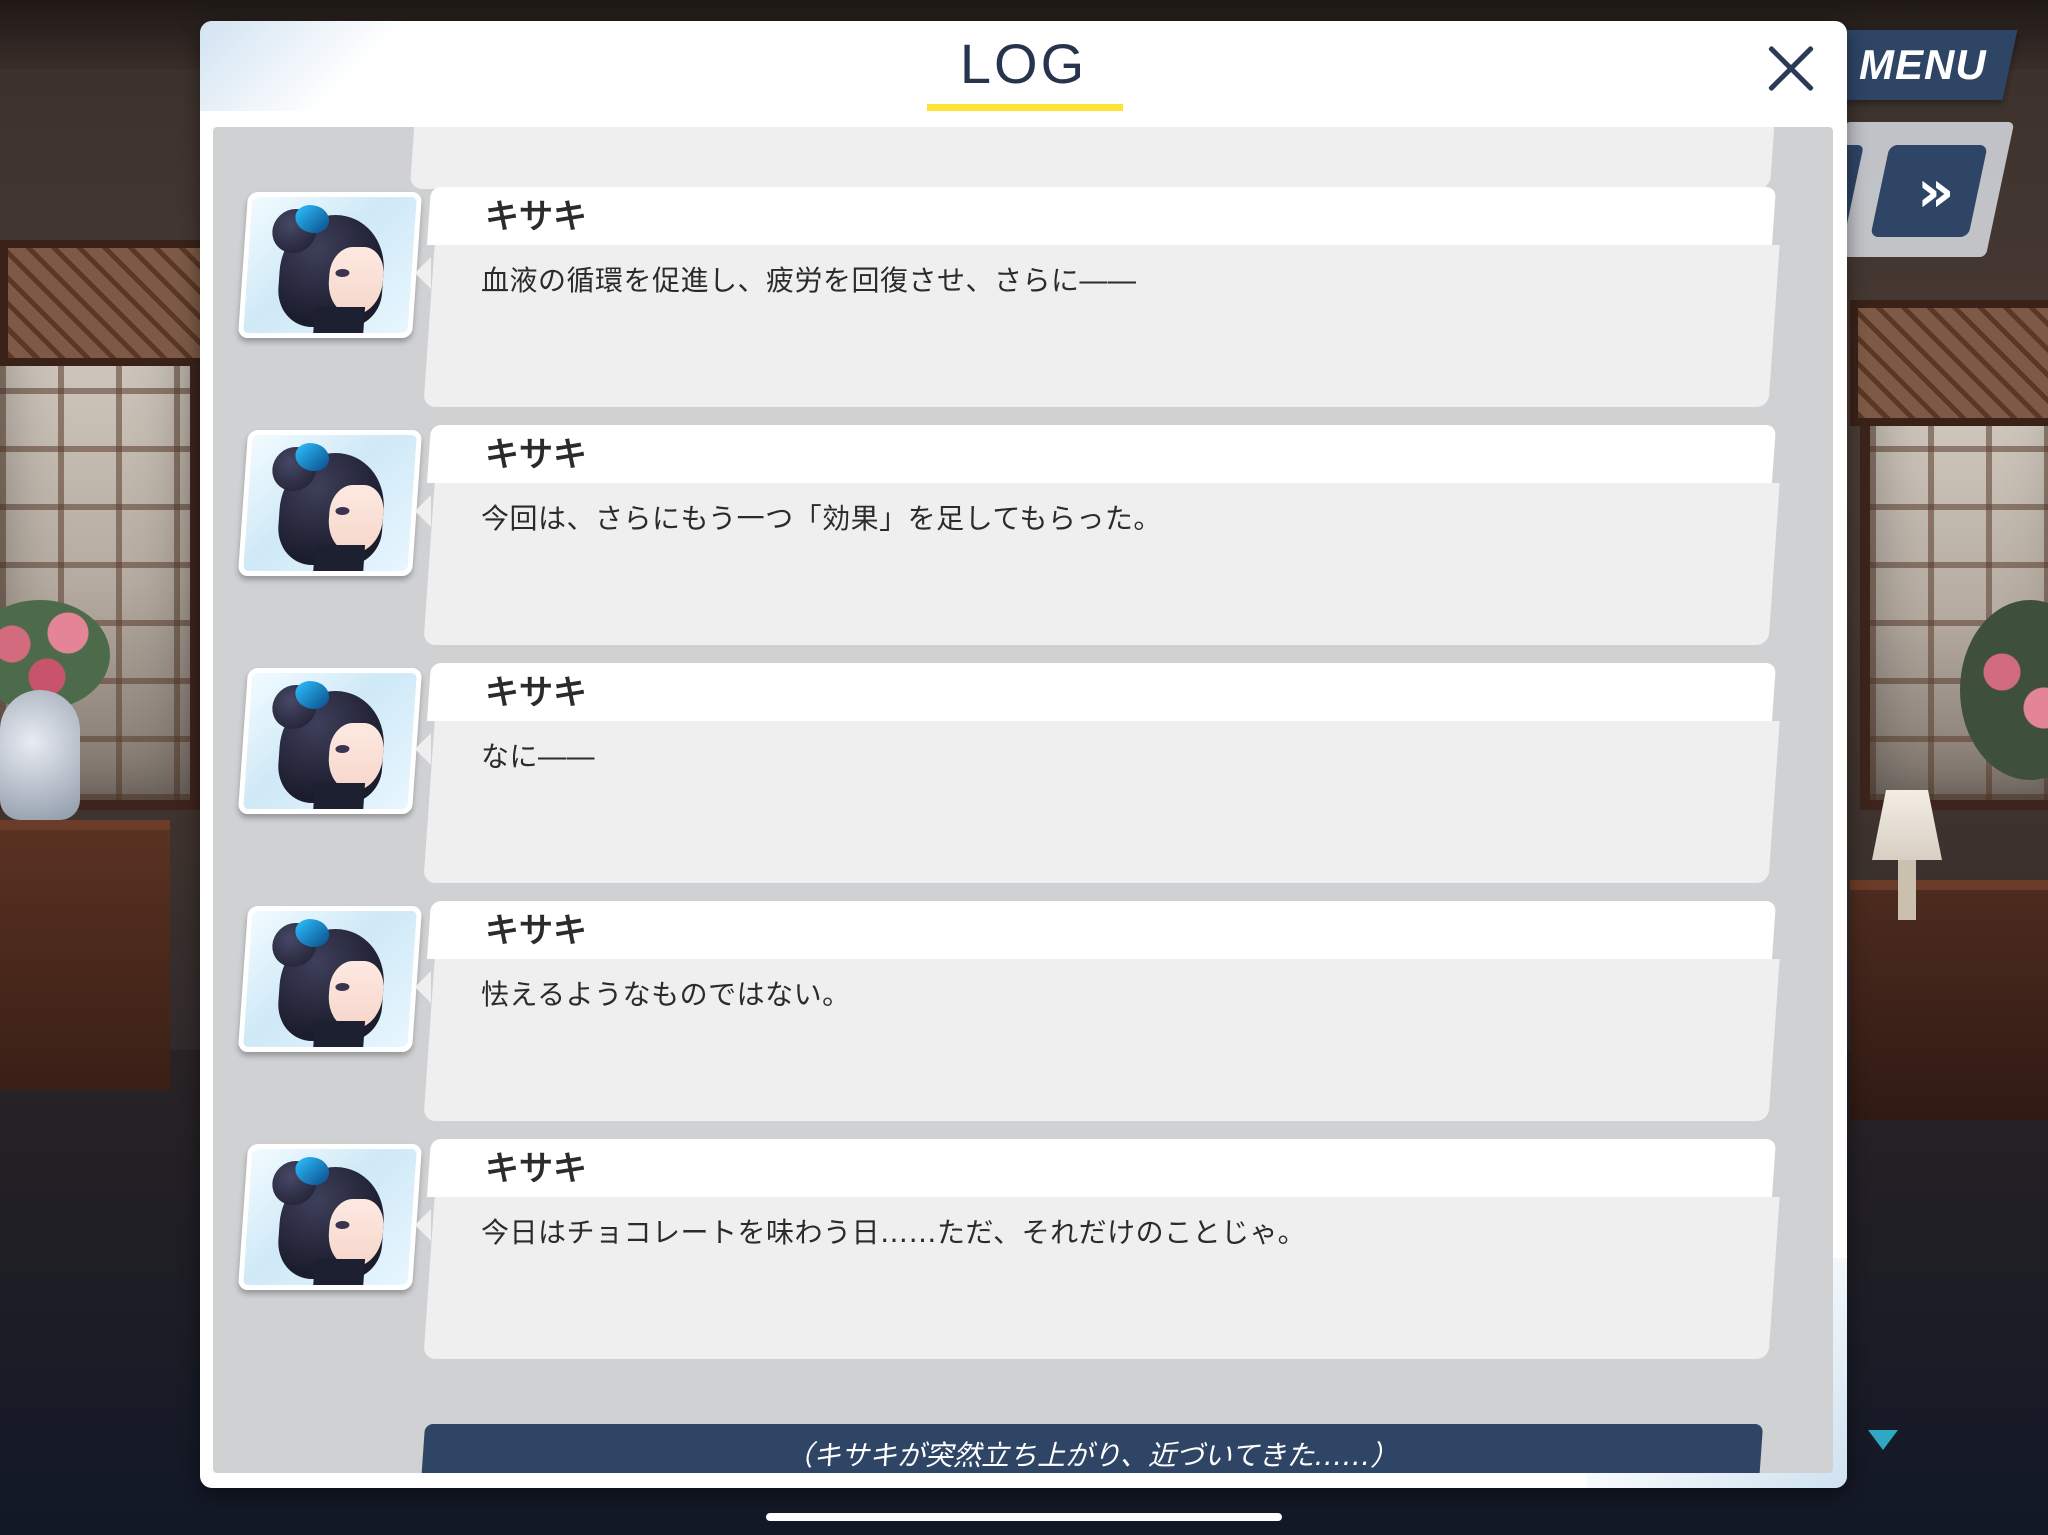 This screenshot has width=2048, height=1535. What do you see at coordinates (108, 303) in the screenshot?
I see `lattice-left` at bounding box center [108, 303].